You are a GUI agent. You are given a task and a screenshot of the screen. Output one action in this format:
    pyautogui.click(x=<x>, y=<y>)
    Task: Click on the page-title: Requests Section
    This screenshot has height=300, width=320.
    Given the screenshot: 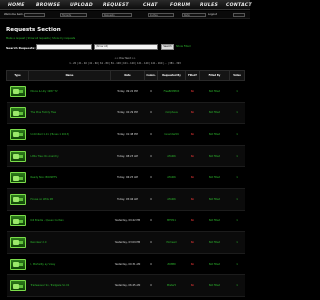 What is the action you would take?
    pyautogui.click(x=33, y=30)
    